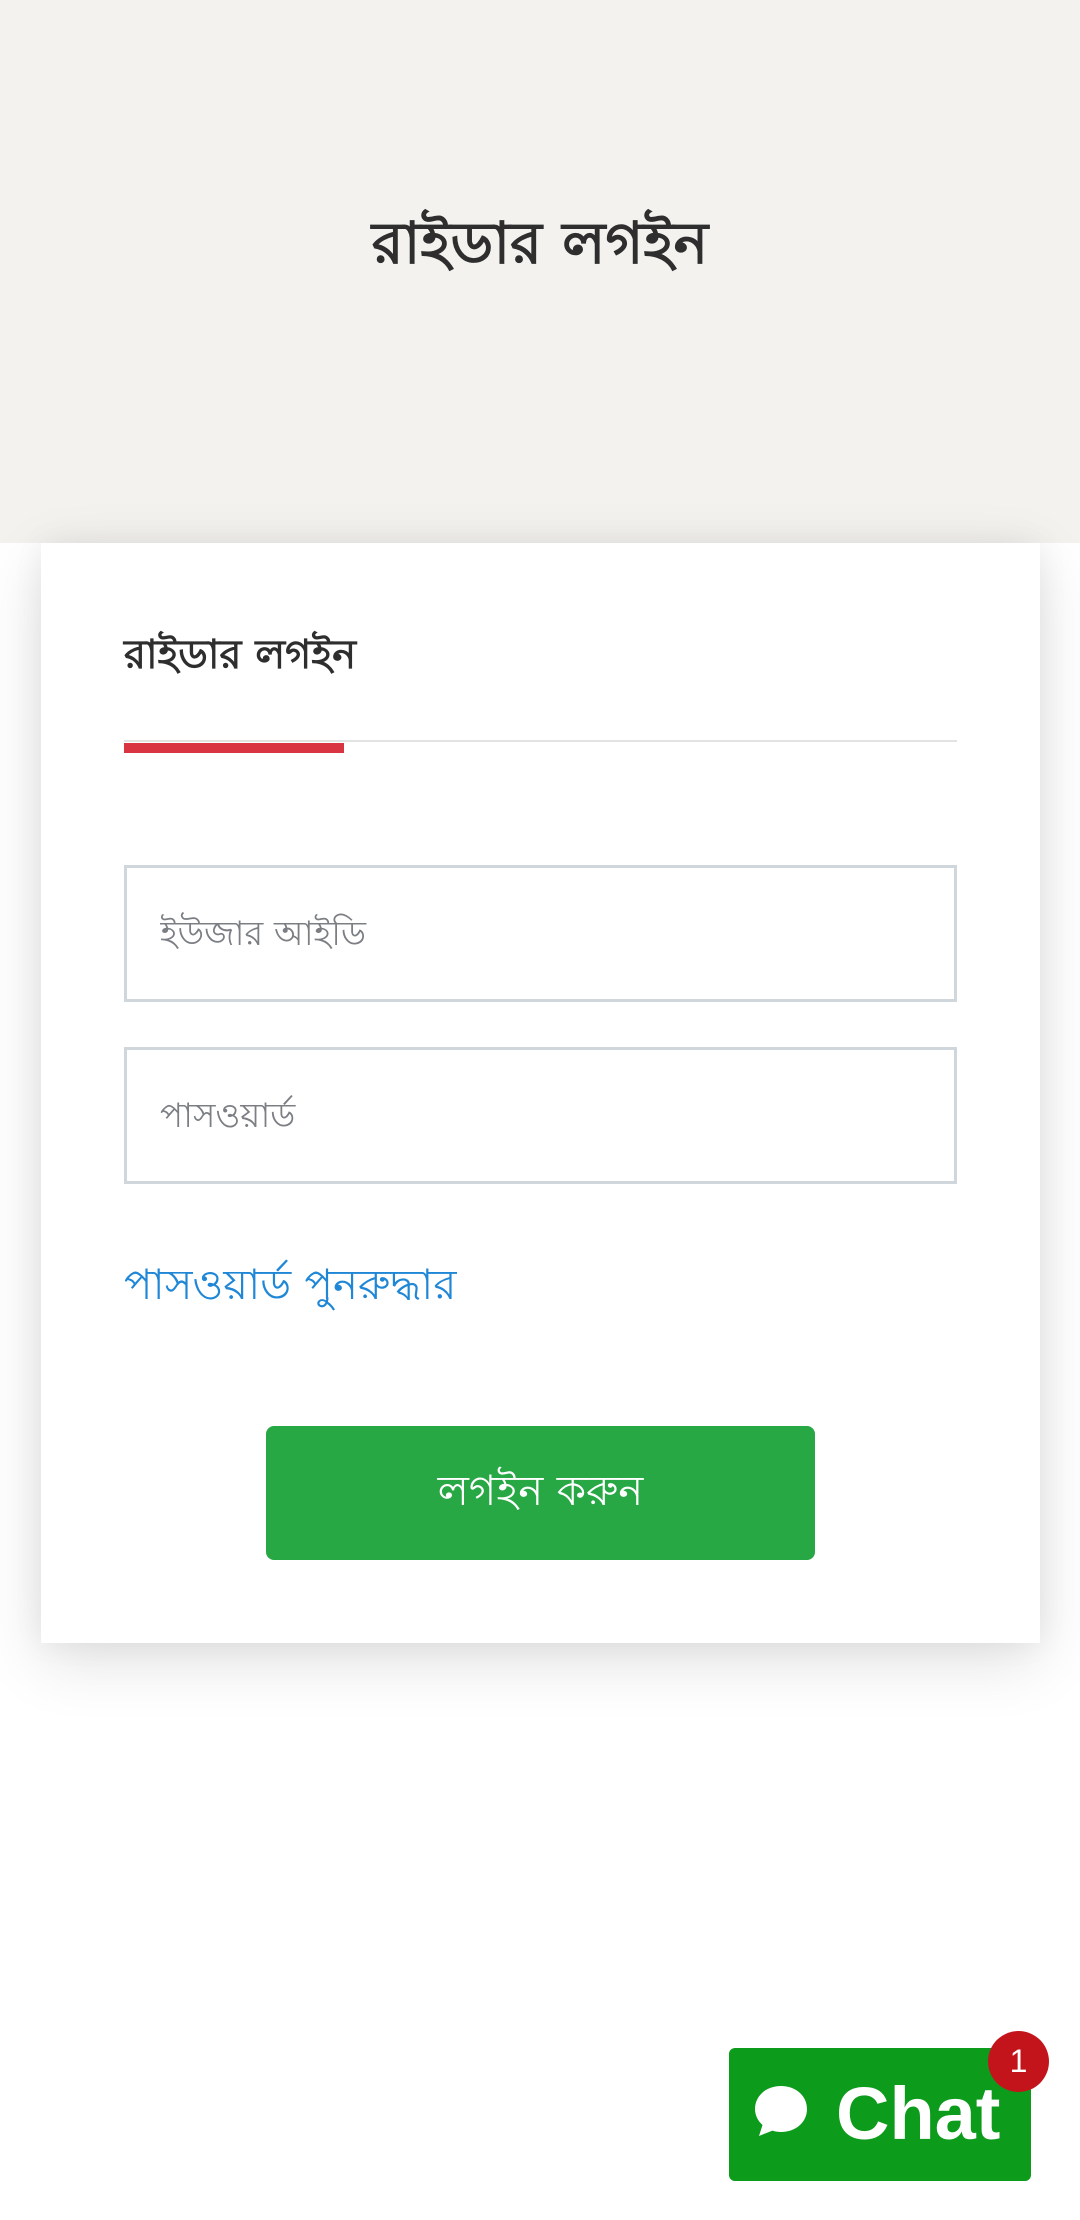  Describe the element at coordinates (540, 1493) in the screenshot. I see `login-button: লগইন করুন` at that location.